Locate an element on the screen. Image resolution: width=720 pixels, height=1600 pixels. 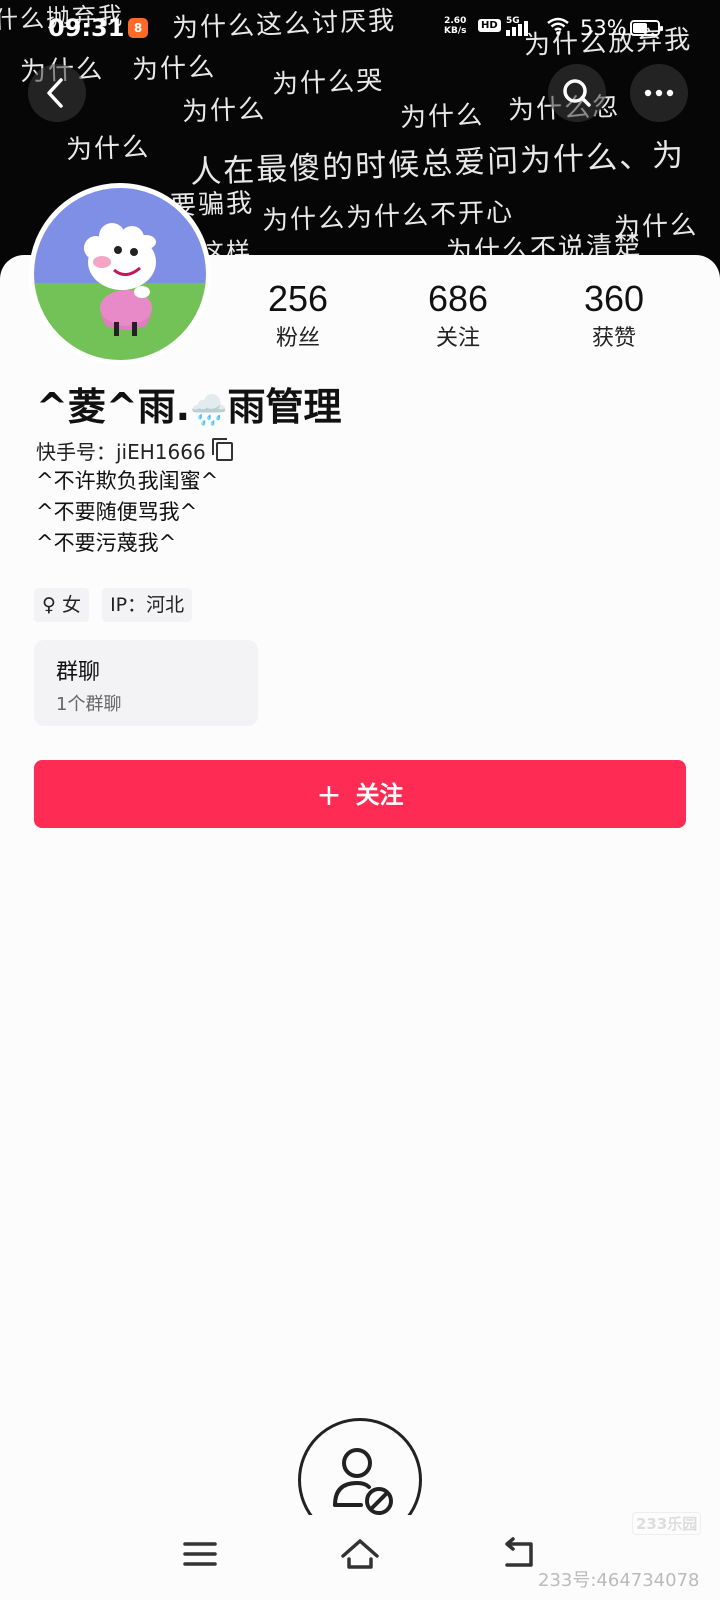
cartoon-sheep-avatar is located at coordinates (120, 274).